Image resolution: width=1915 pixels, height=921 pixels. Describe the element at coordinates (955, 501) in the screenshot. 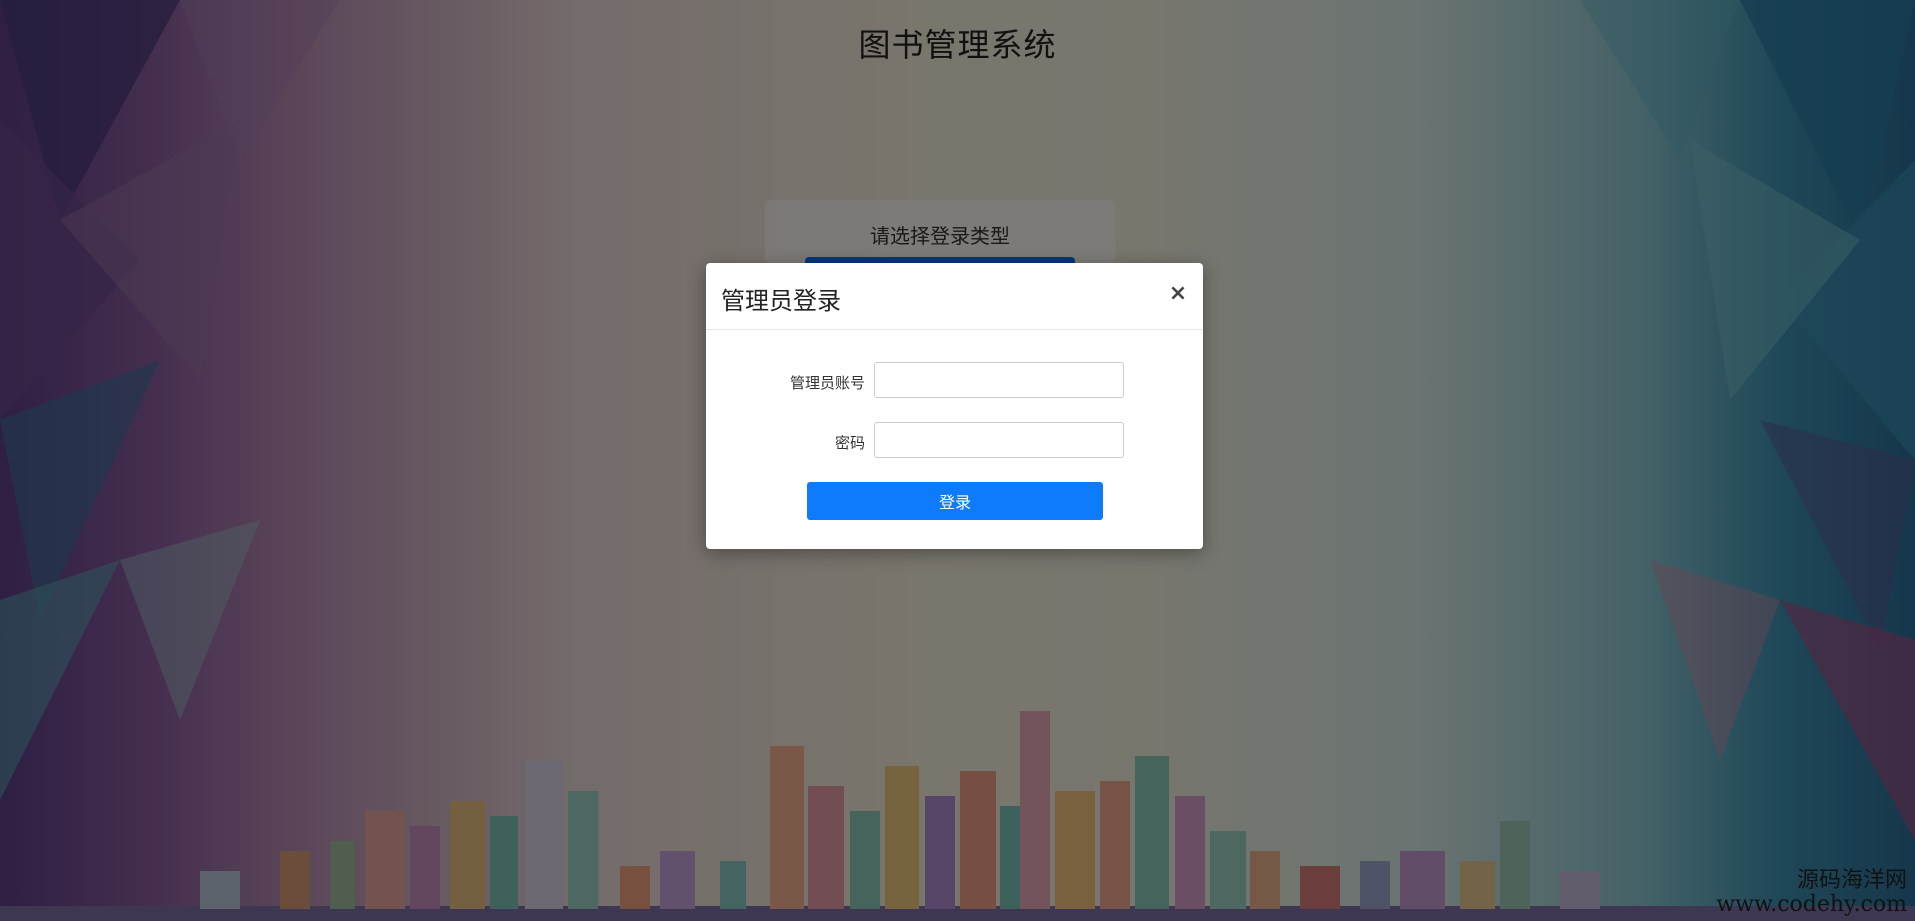

I see `login-button: 登录` at that location.